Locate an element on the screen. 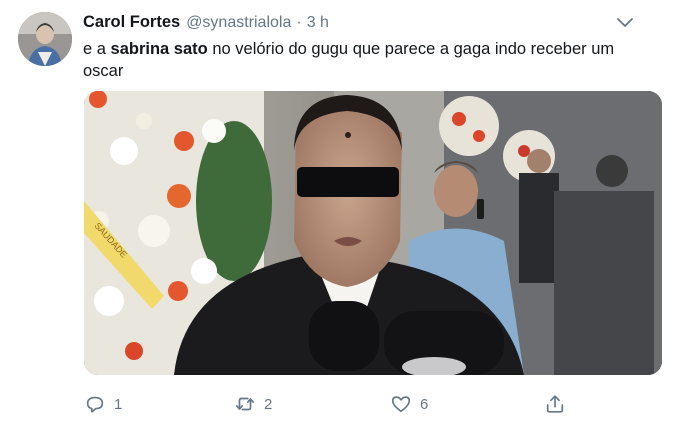  tweet-actions: 1 2 6 is located at coordinates (334, 404).